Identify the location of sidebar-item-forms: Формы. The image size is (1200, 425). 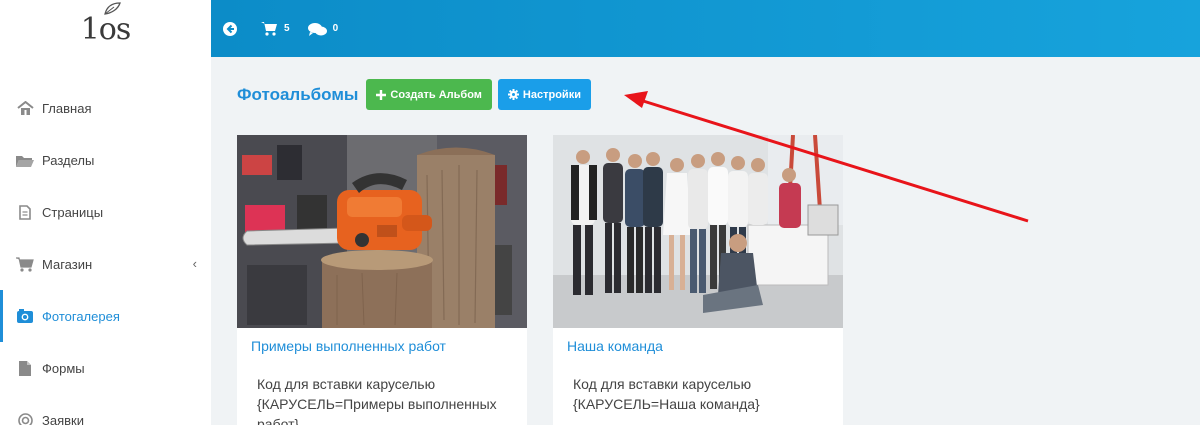
(105, 368).